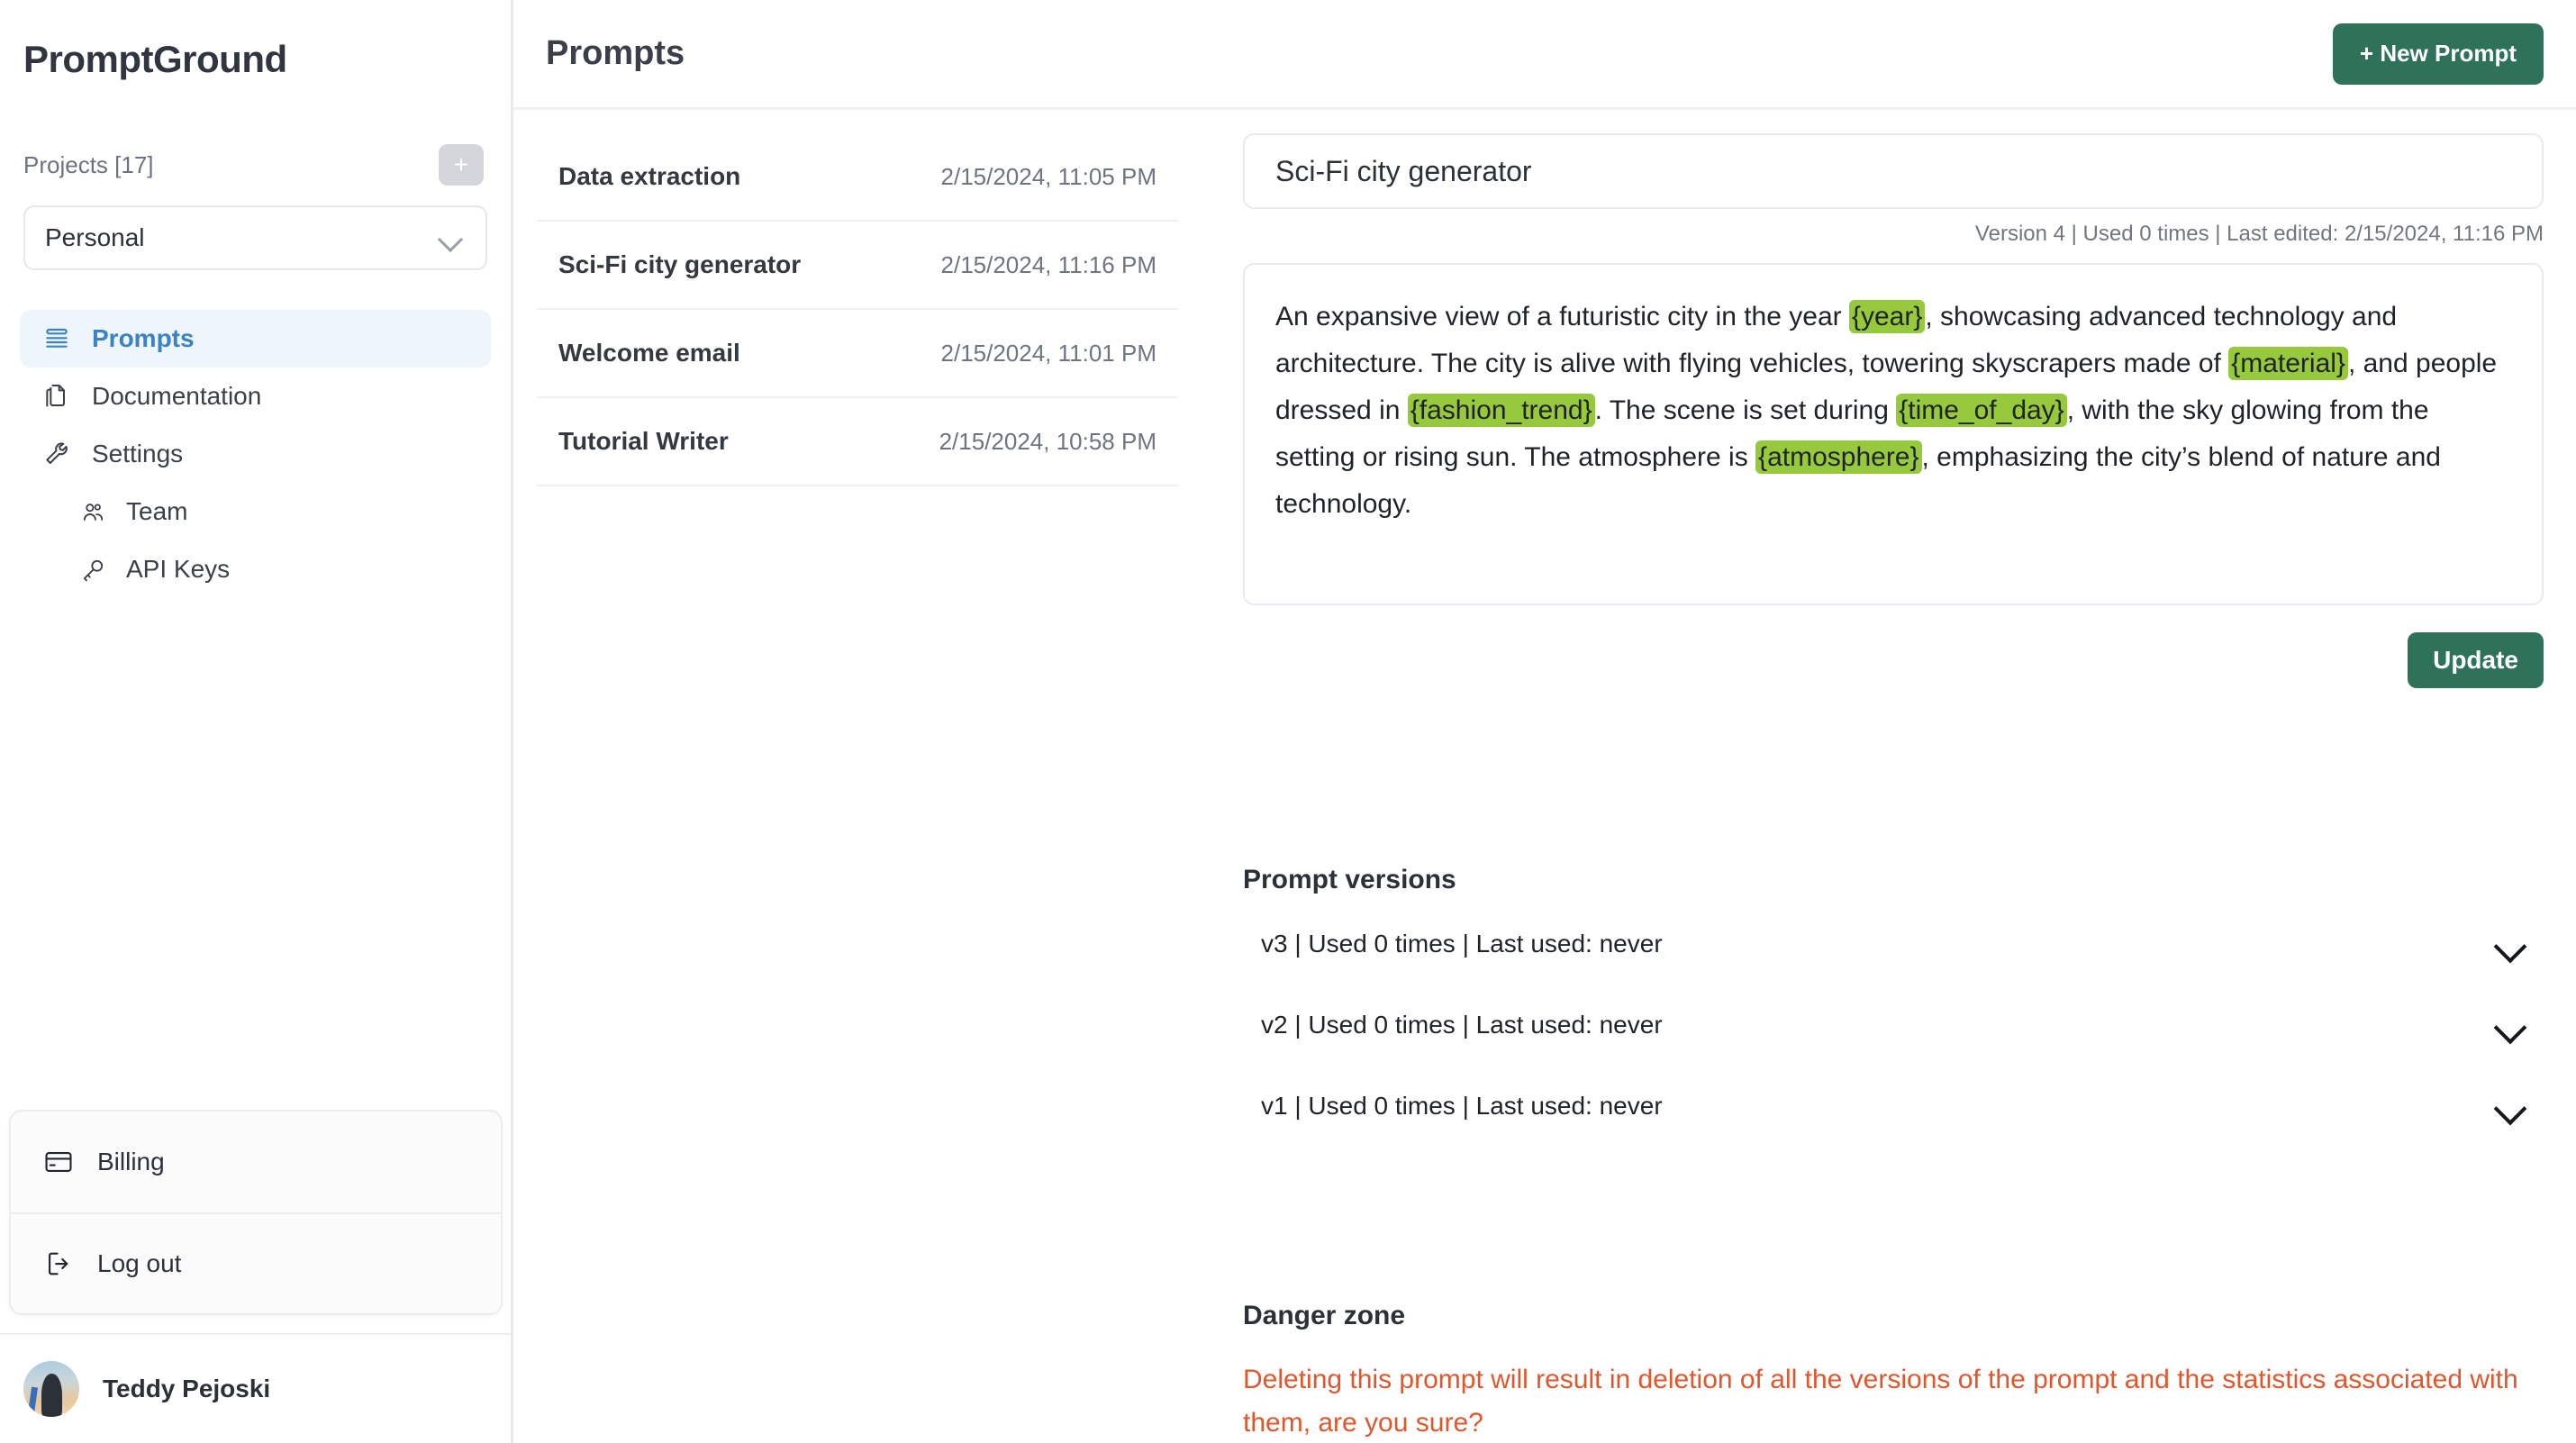  Describe the element at coordinates (139, 1263) in the screenshot. I see `account-item-label: Log out` at that location.